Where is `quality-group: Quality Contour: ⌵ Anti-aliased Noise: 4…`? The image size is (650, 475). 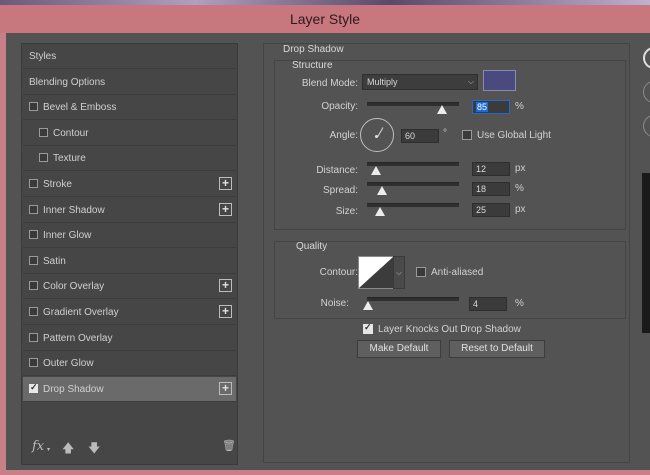 quality-group: Quality Contour: ⌵ Anti-aliased Noise: 4… is located at coordinates (450, 280).